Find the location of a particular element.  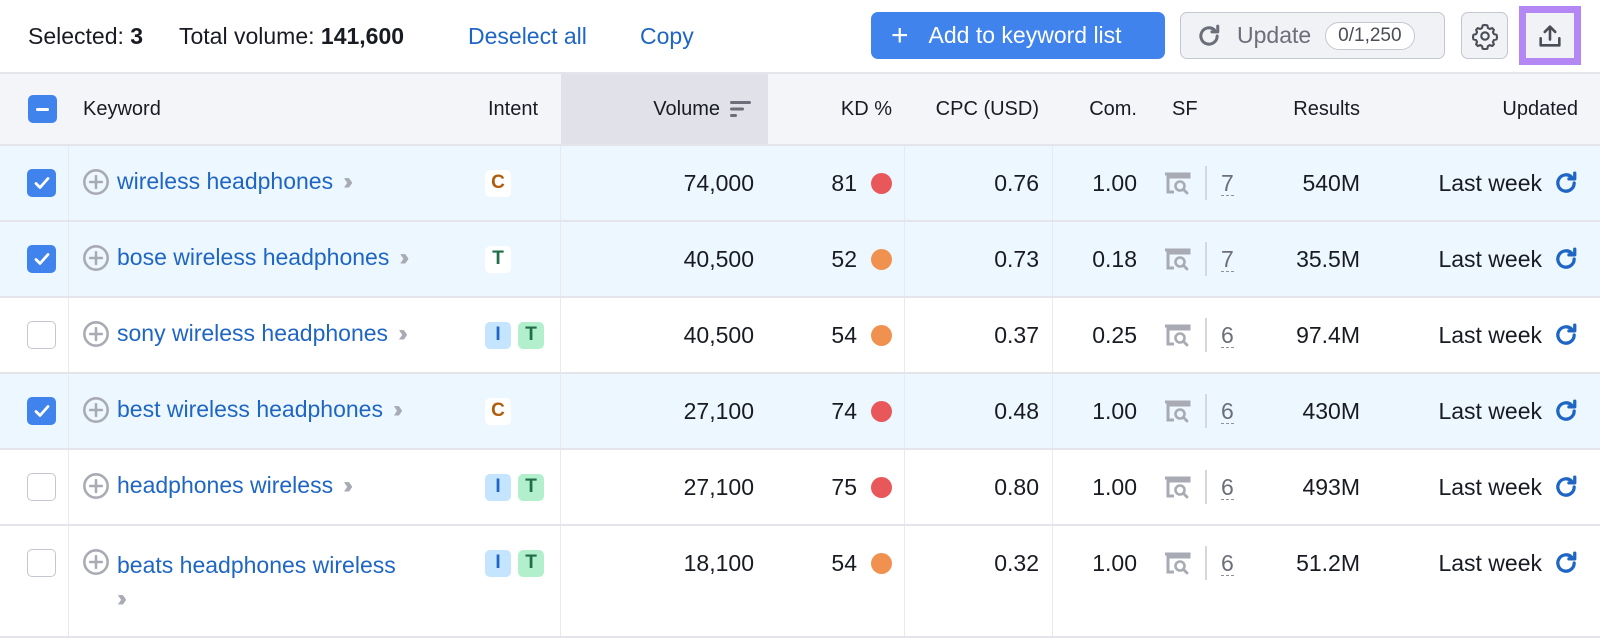

update-button: Update 0/1,250 is located at coordinates (1312, 35).